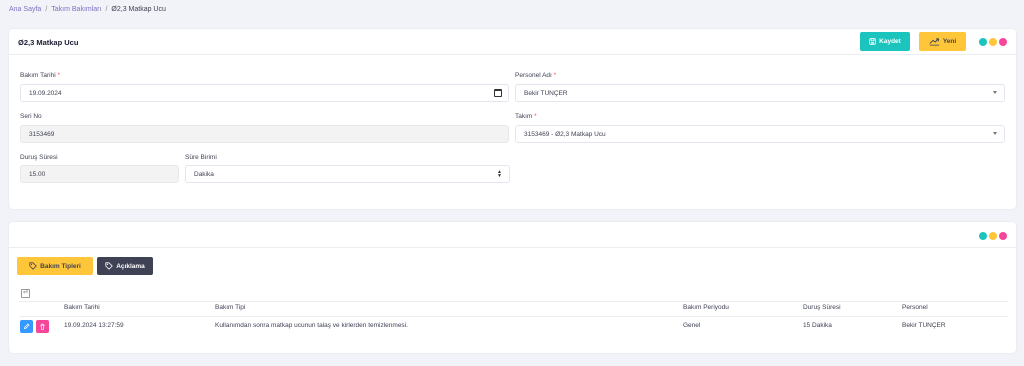 The width and height of the screenshot is (1024, 366). I want to click on column-header-personnel: Personel, so click(915, 307).